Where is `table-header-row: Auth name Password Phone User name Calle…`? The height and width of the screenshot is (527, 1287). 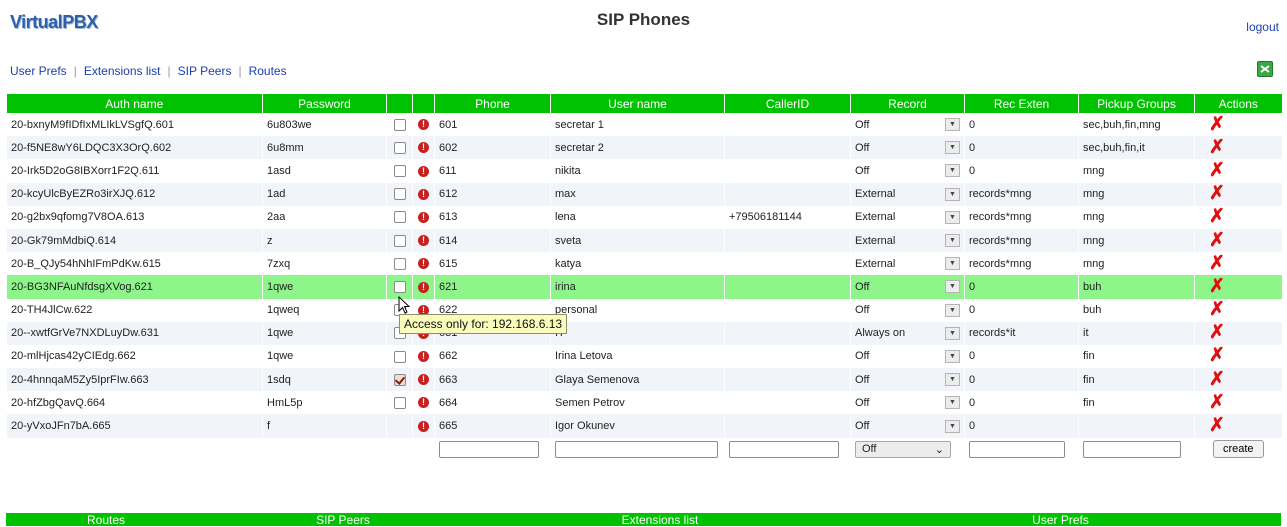 table-header-row: Auth name Password Phone User name Calle… is located at coordinates (644, 103).